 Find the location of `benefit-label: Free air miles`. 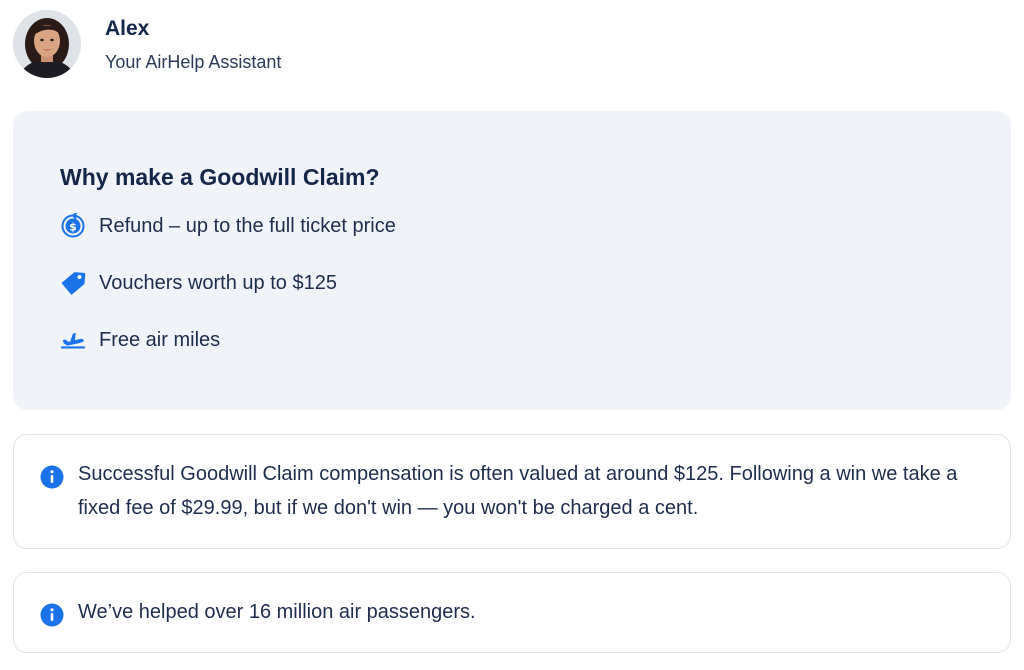

benefit-label: Free air miles is located at coordinates (160, 339).